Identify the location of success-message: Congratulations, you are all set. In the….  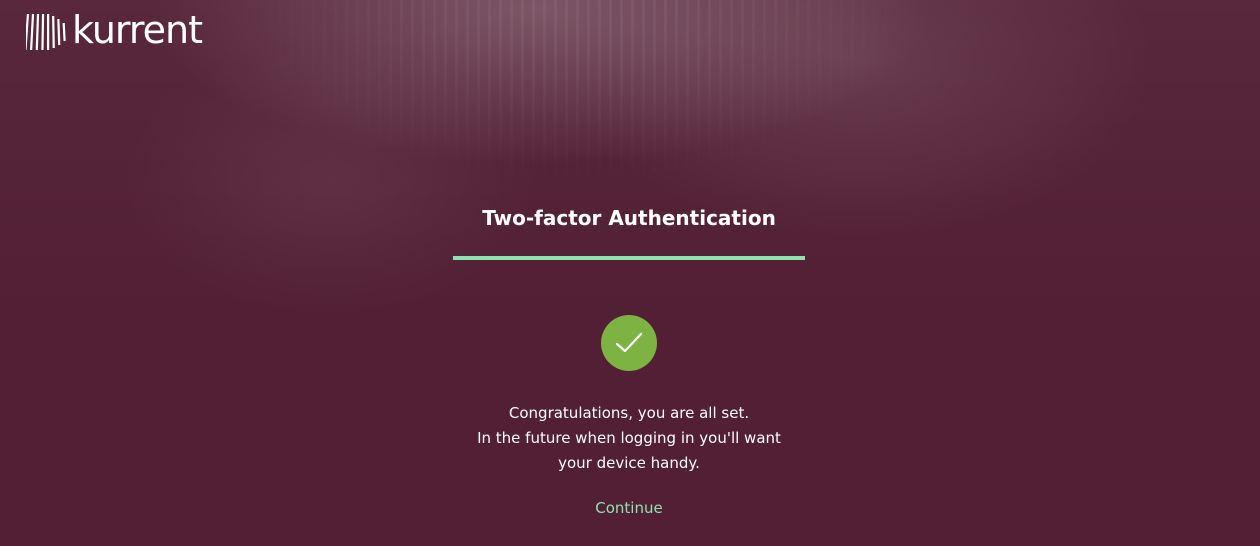
(629, 438).